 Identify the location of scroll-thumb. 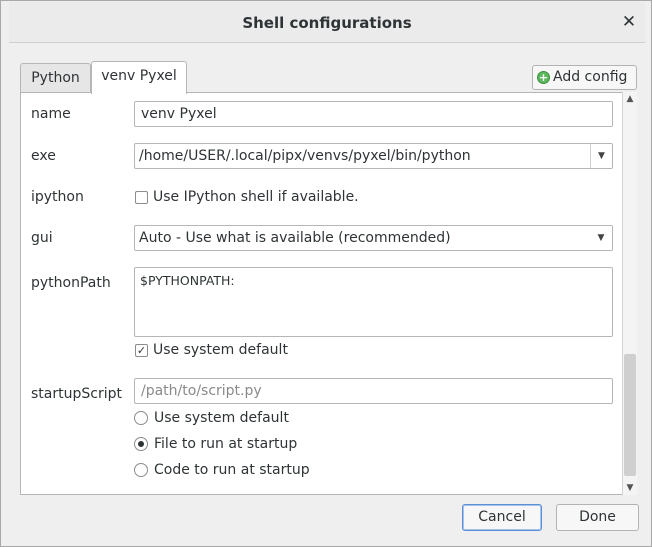
(630, 415).